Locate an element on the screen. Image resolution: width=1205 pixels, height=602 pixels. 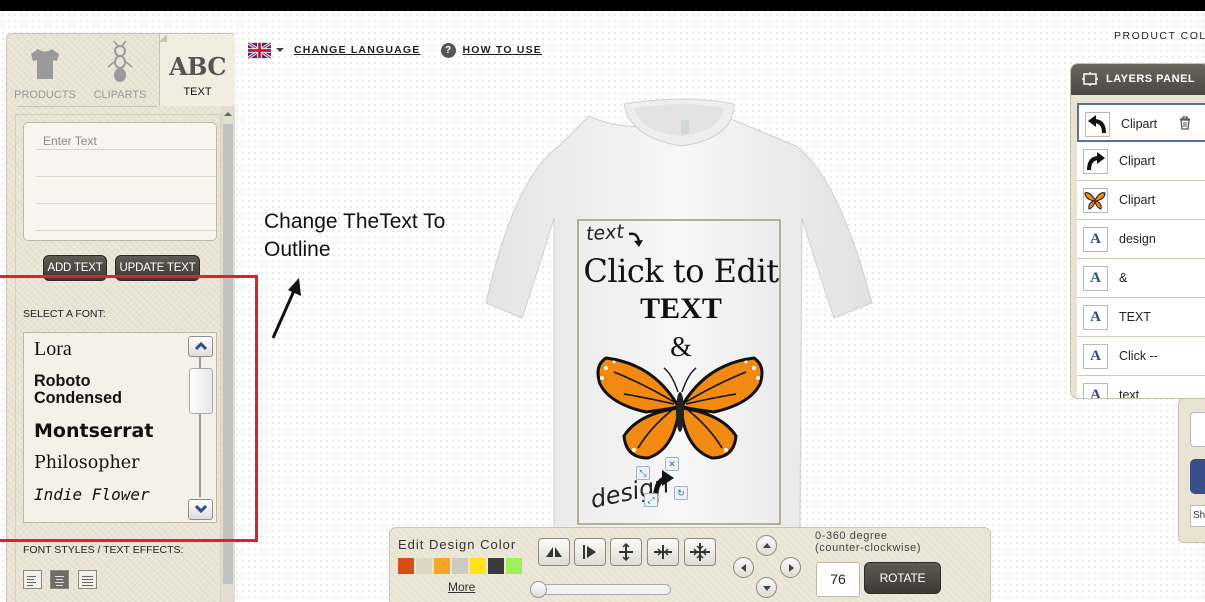
flip-vertical-icon is located at coordinates (589, 552).